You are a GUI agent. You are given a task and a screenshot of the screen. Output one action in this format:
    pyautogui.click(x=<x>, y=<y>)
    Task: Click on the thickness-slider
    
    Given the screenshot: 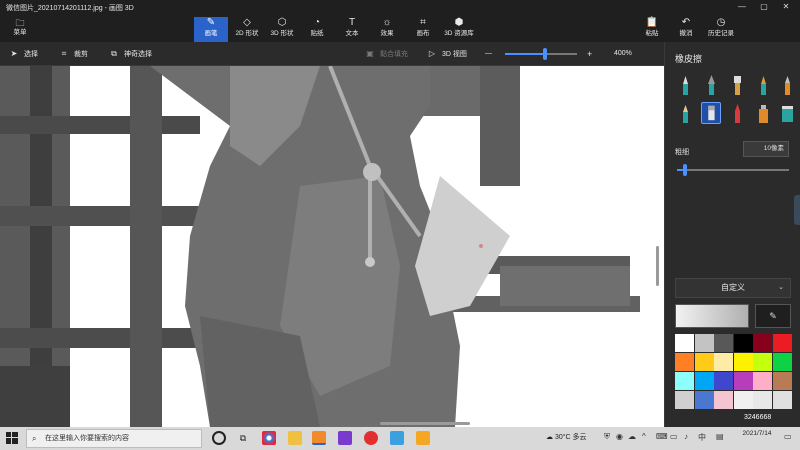 What is the action you would take?
    pyautogui.click(x=733, y=170)
    